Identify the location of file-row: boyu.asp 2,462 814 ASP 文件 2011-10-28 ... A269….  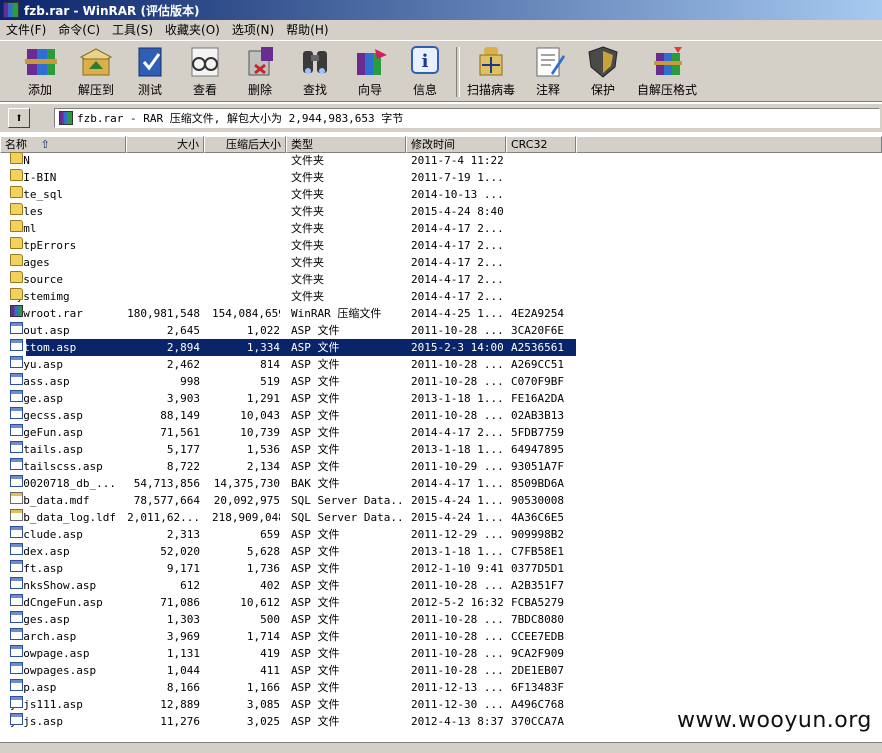
(441, 364).